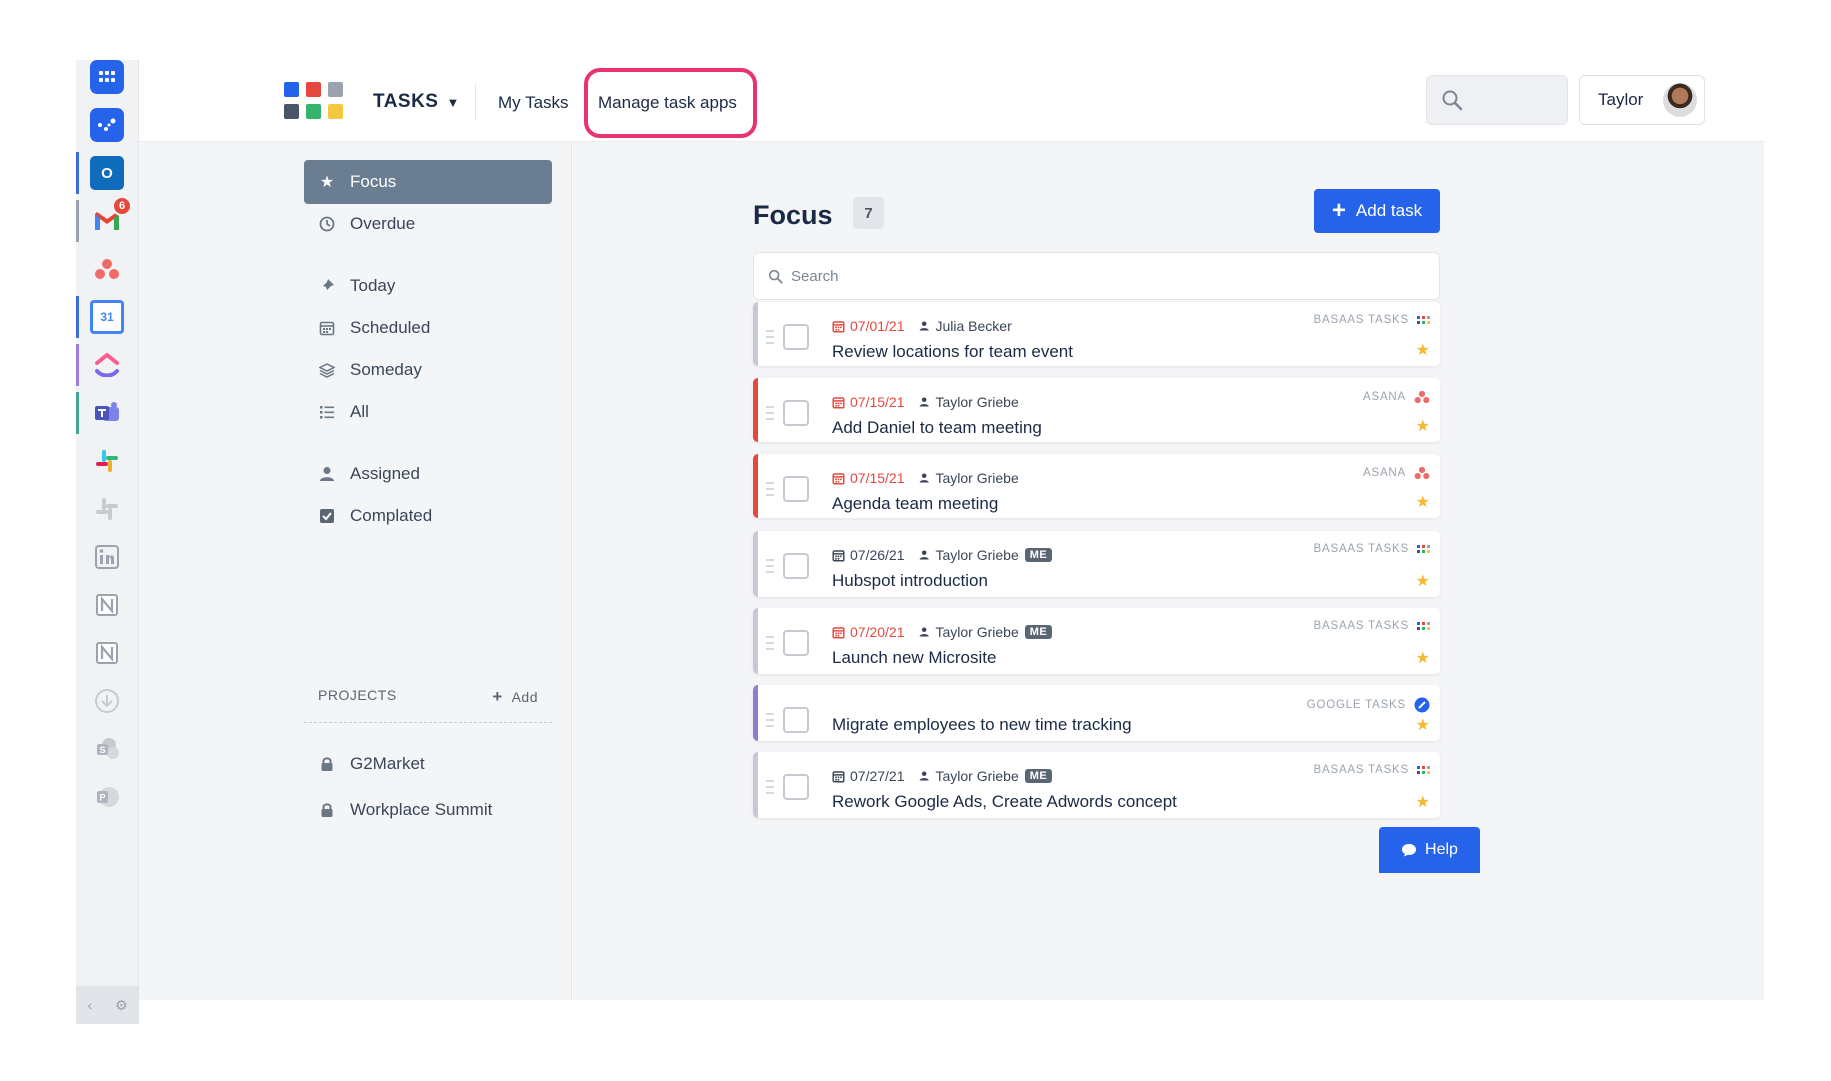 The image size is (1831, 1081). Describe the element at coordinates (428, 224) in the screenshot. I see `nav-item-overdue: Overdue` at that location.